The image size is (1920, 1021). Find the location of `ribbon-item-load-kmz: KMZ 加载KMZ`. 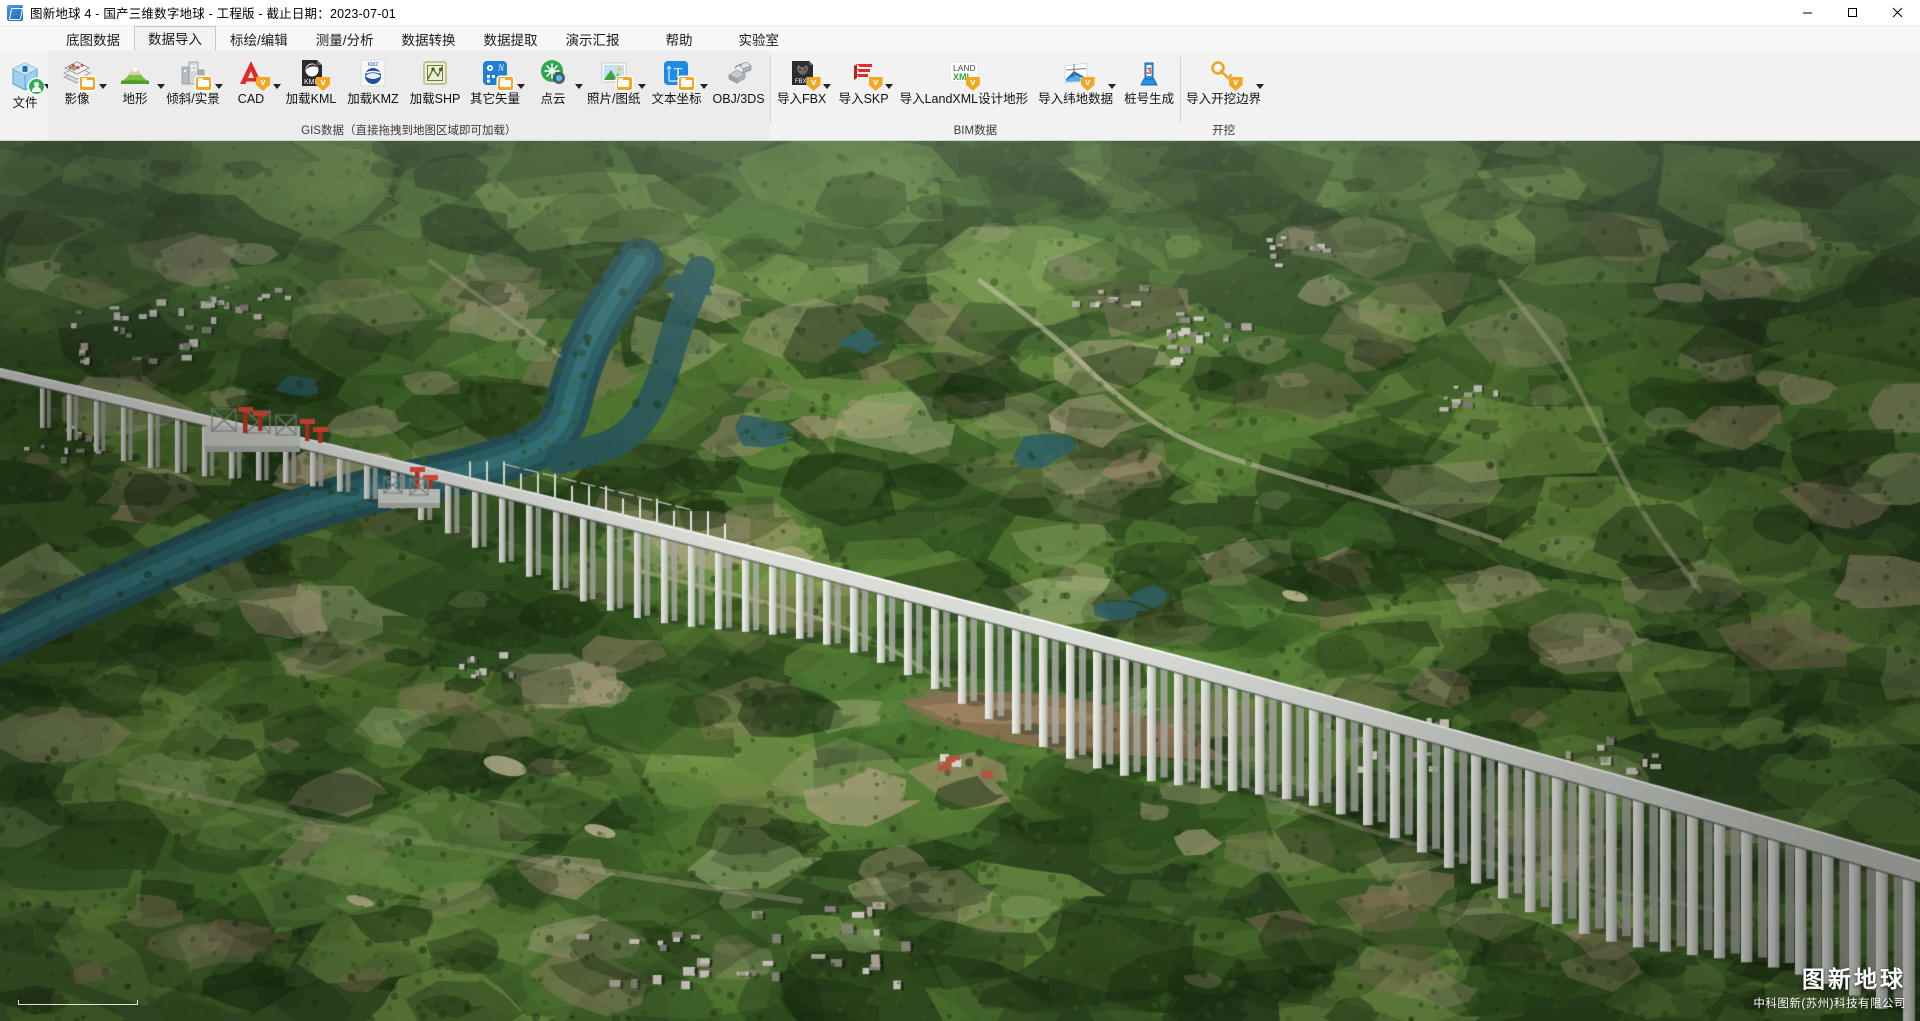

ribbon-item-load-kmz: KMZ 加载KMZ is located at coordinates (373, 81).